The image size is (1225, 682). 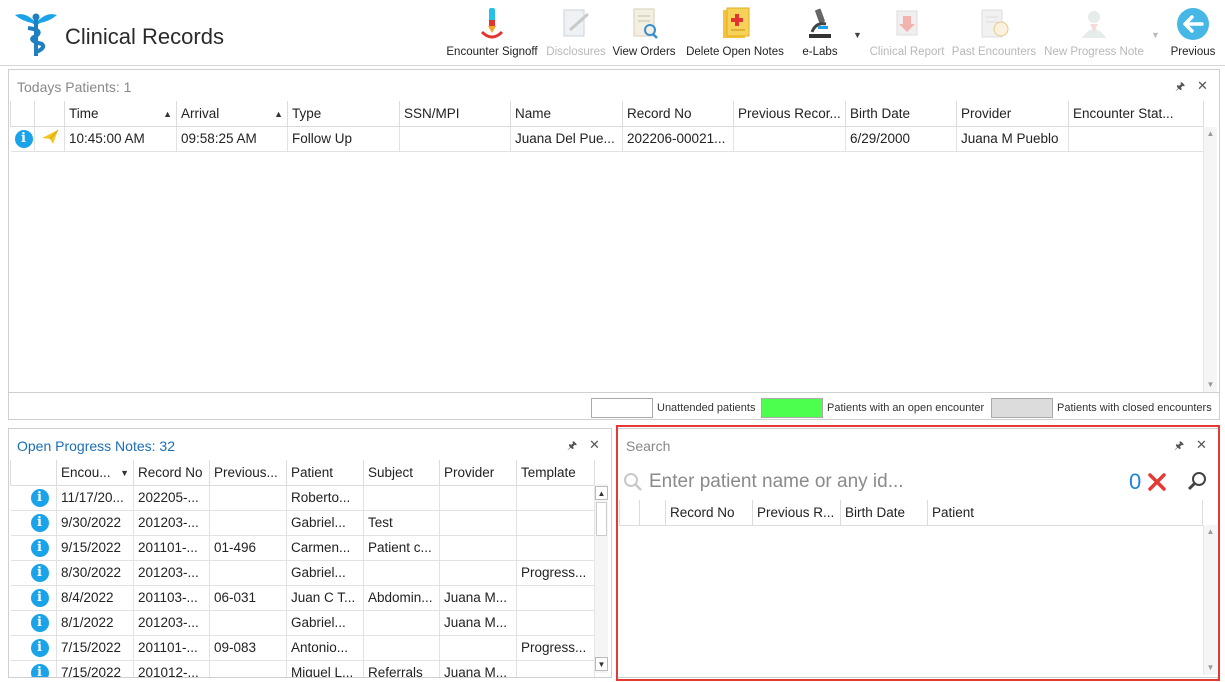 I want to click on scroll-thumb, so click(x=601, y=519).